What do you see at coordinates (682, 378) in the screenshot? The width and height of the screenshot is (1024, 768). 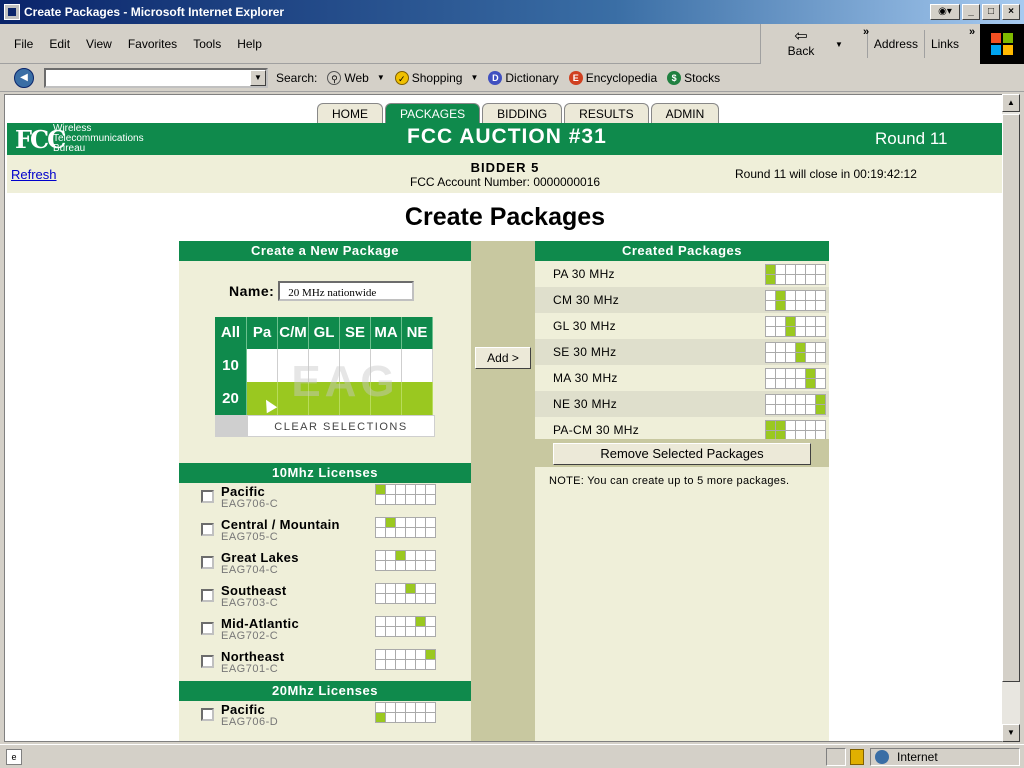 I see `created-package-row: MA 30 MHz` at bounding box center [682, 378].